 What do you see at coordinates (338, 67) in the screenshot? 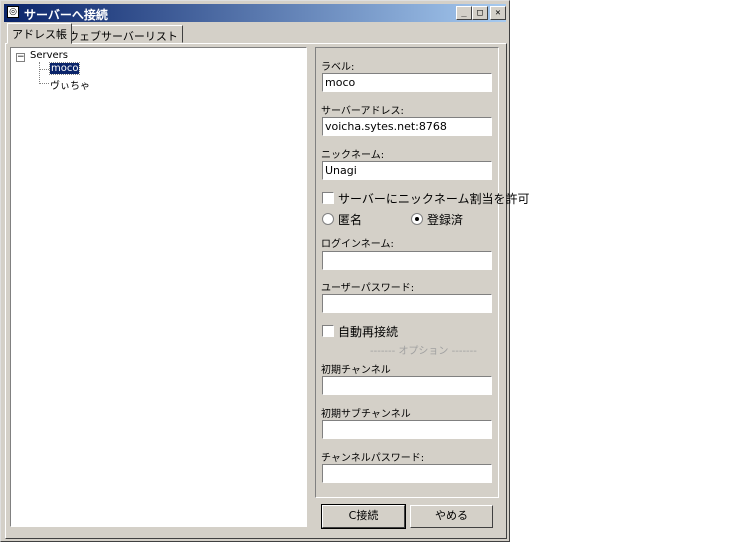
I see `label-label: ラベル:` at bounding box center [338, 67].